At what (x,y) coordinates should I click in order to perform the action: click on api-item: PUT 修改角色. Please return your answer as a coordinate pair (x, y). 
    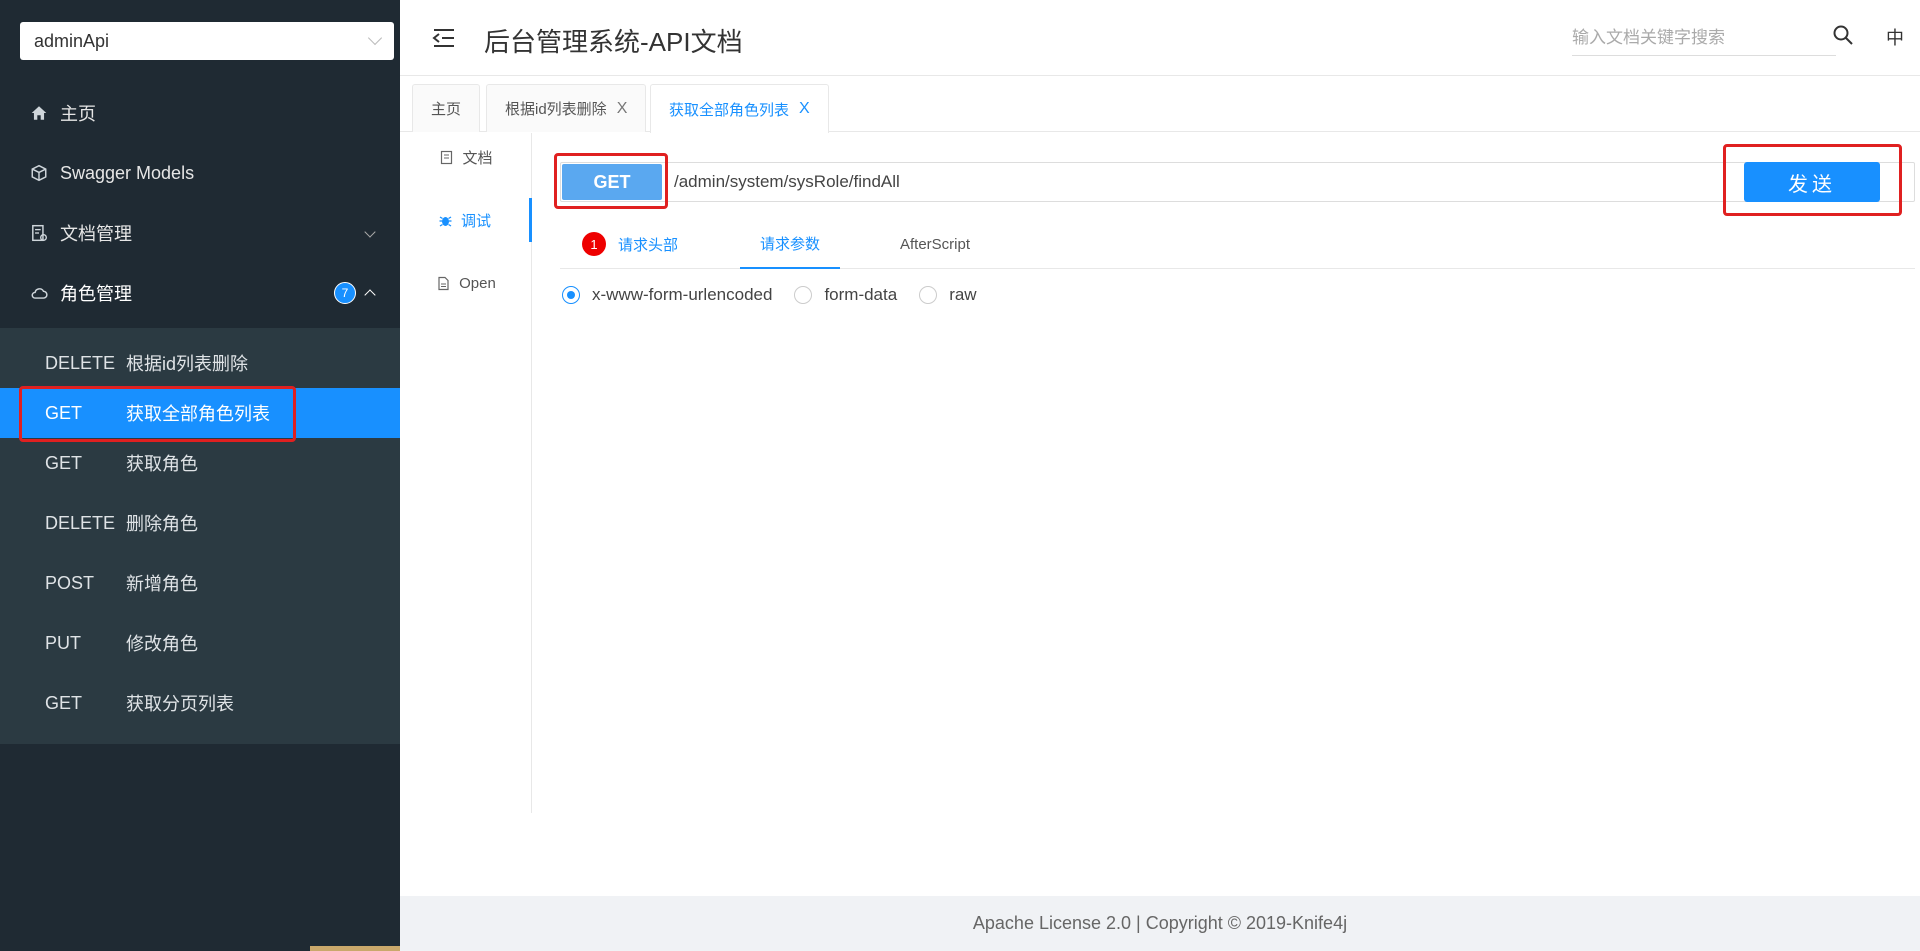
    Looking at the image, I should click on (200, 643).